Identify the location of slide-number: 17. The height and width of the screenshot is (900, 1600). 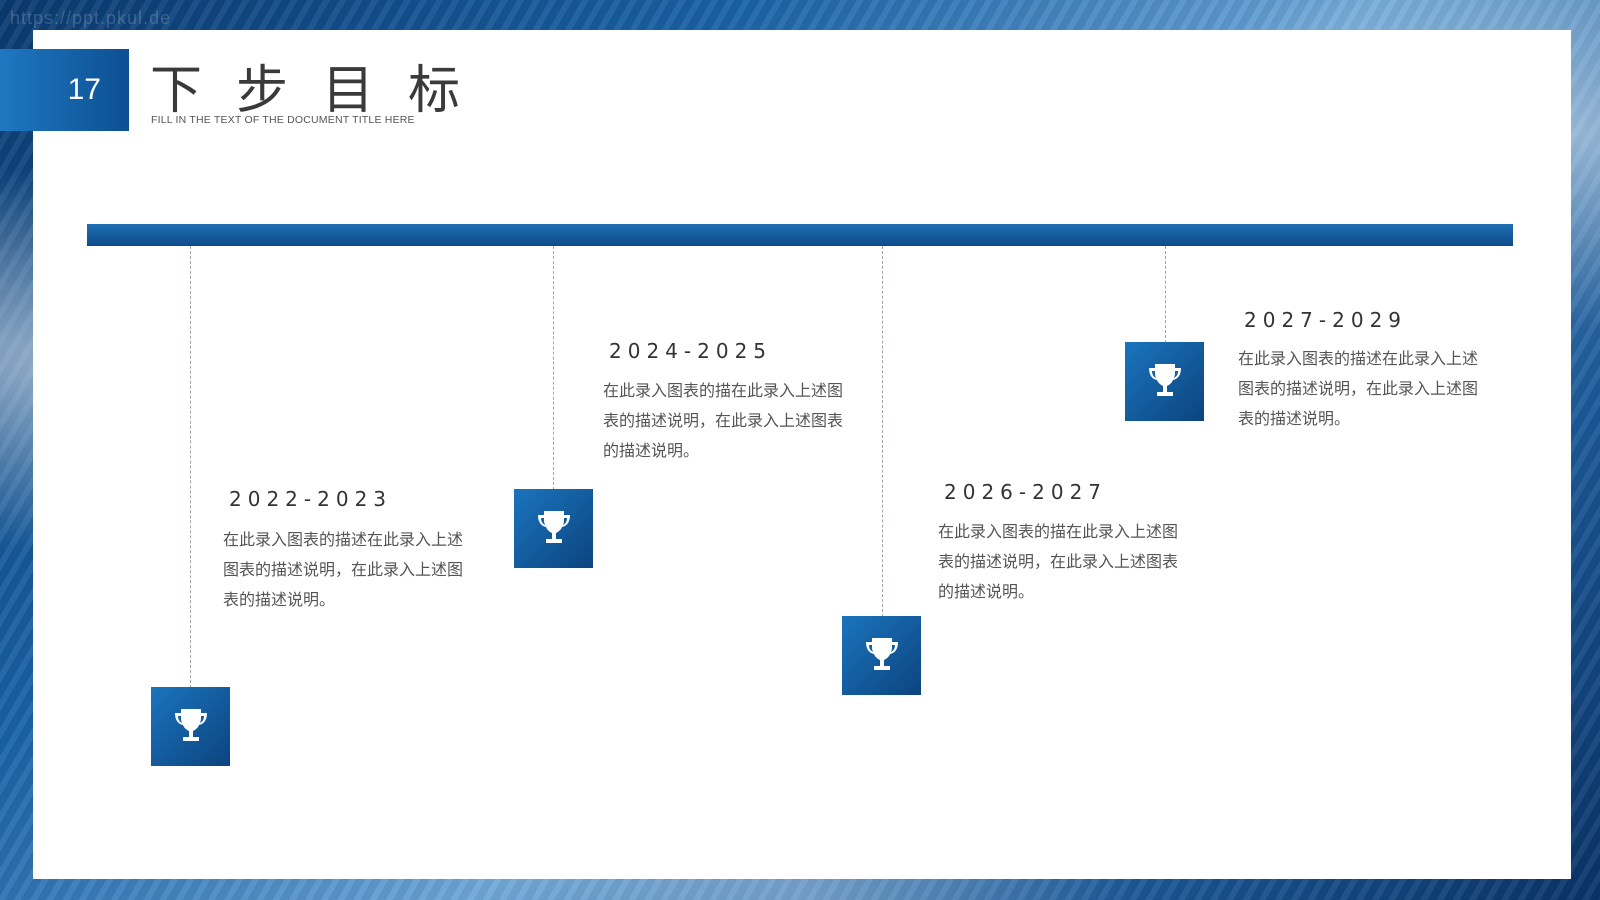
(84, 89).